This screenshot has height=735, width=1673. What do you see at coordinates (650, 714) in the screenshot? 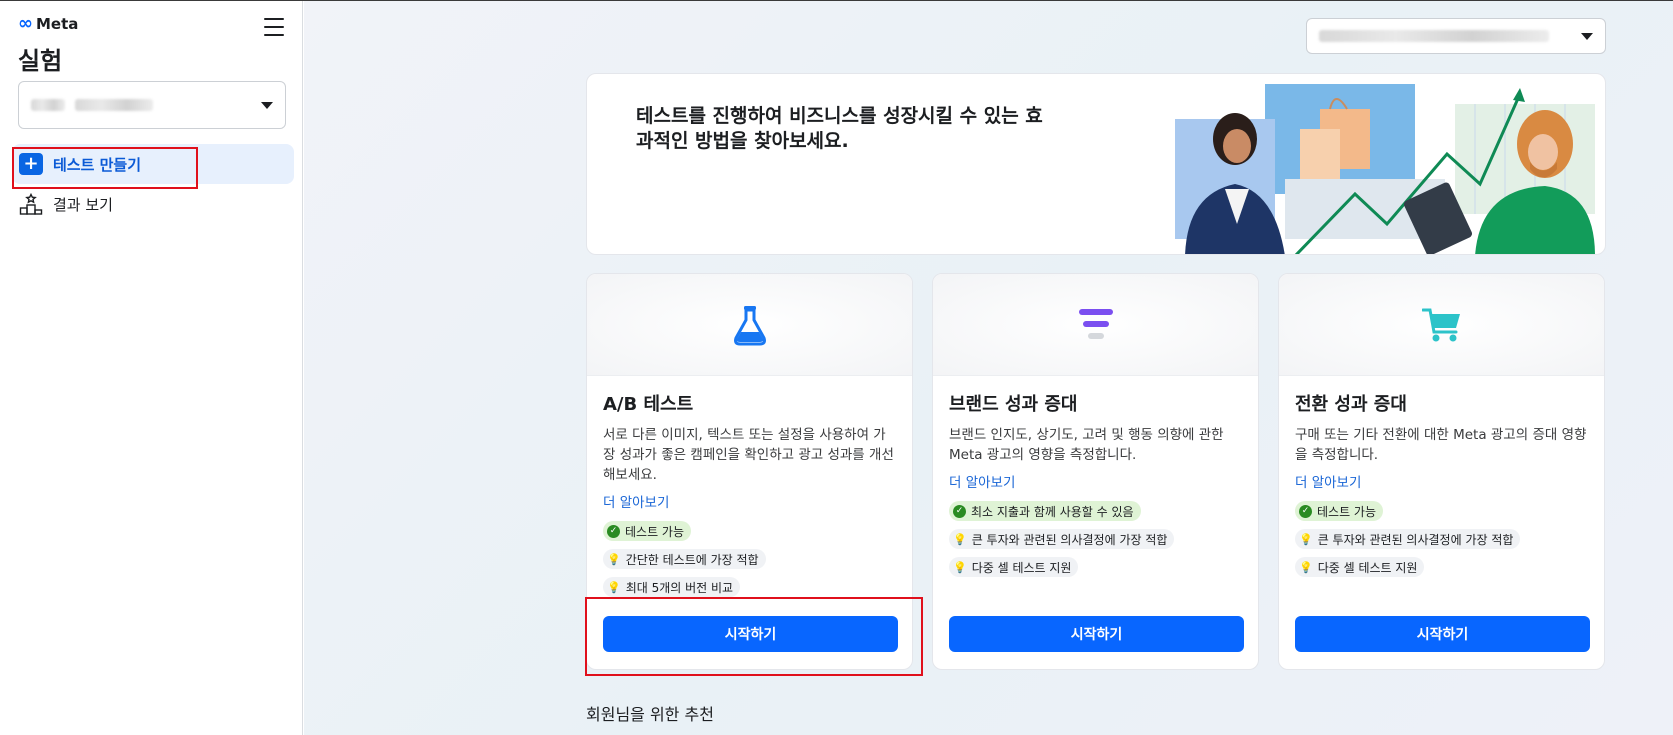
I see `recommendations-heading: 회원님을 위한 추천` at bounding box center [650, 714].